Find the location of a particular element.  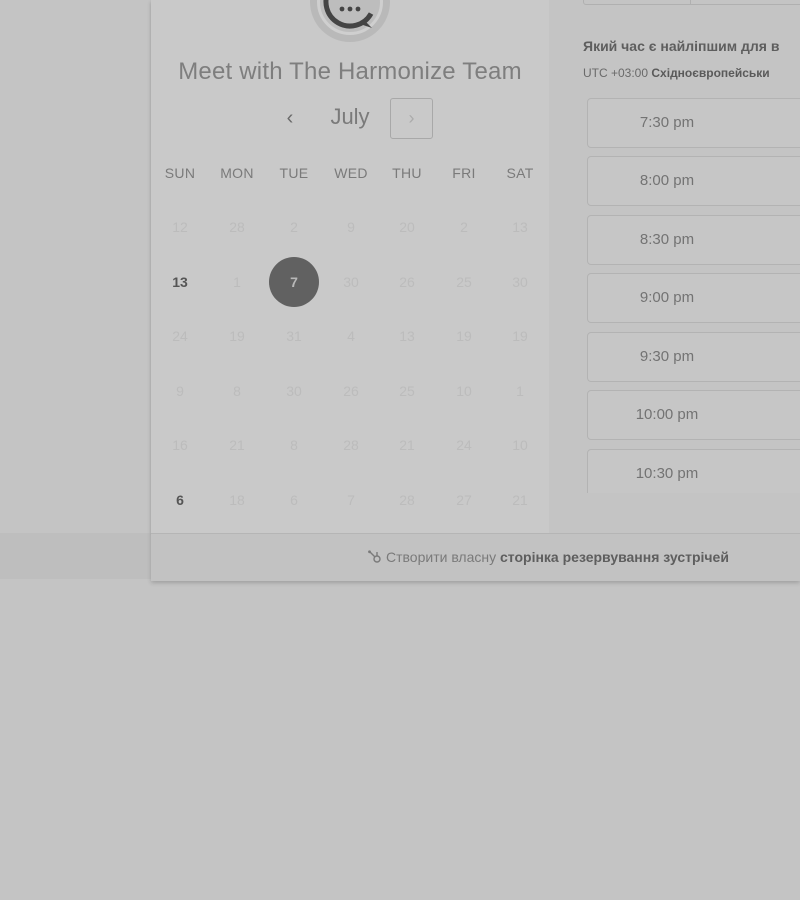

month-navigation: ‹ July › is located at coordinates (350, 119).